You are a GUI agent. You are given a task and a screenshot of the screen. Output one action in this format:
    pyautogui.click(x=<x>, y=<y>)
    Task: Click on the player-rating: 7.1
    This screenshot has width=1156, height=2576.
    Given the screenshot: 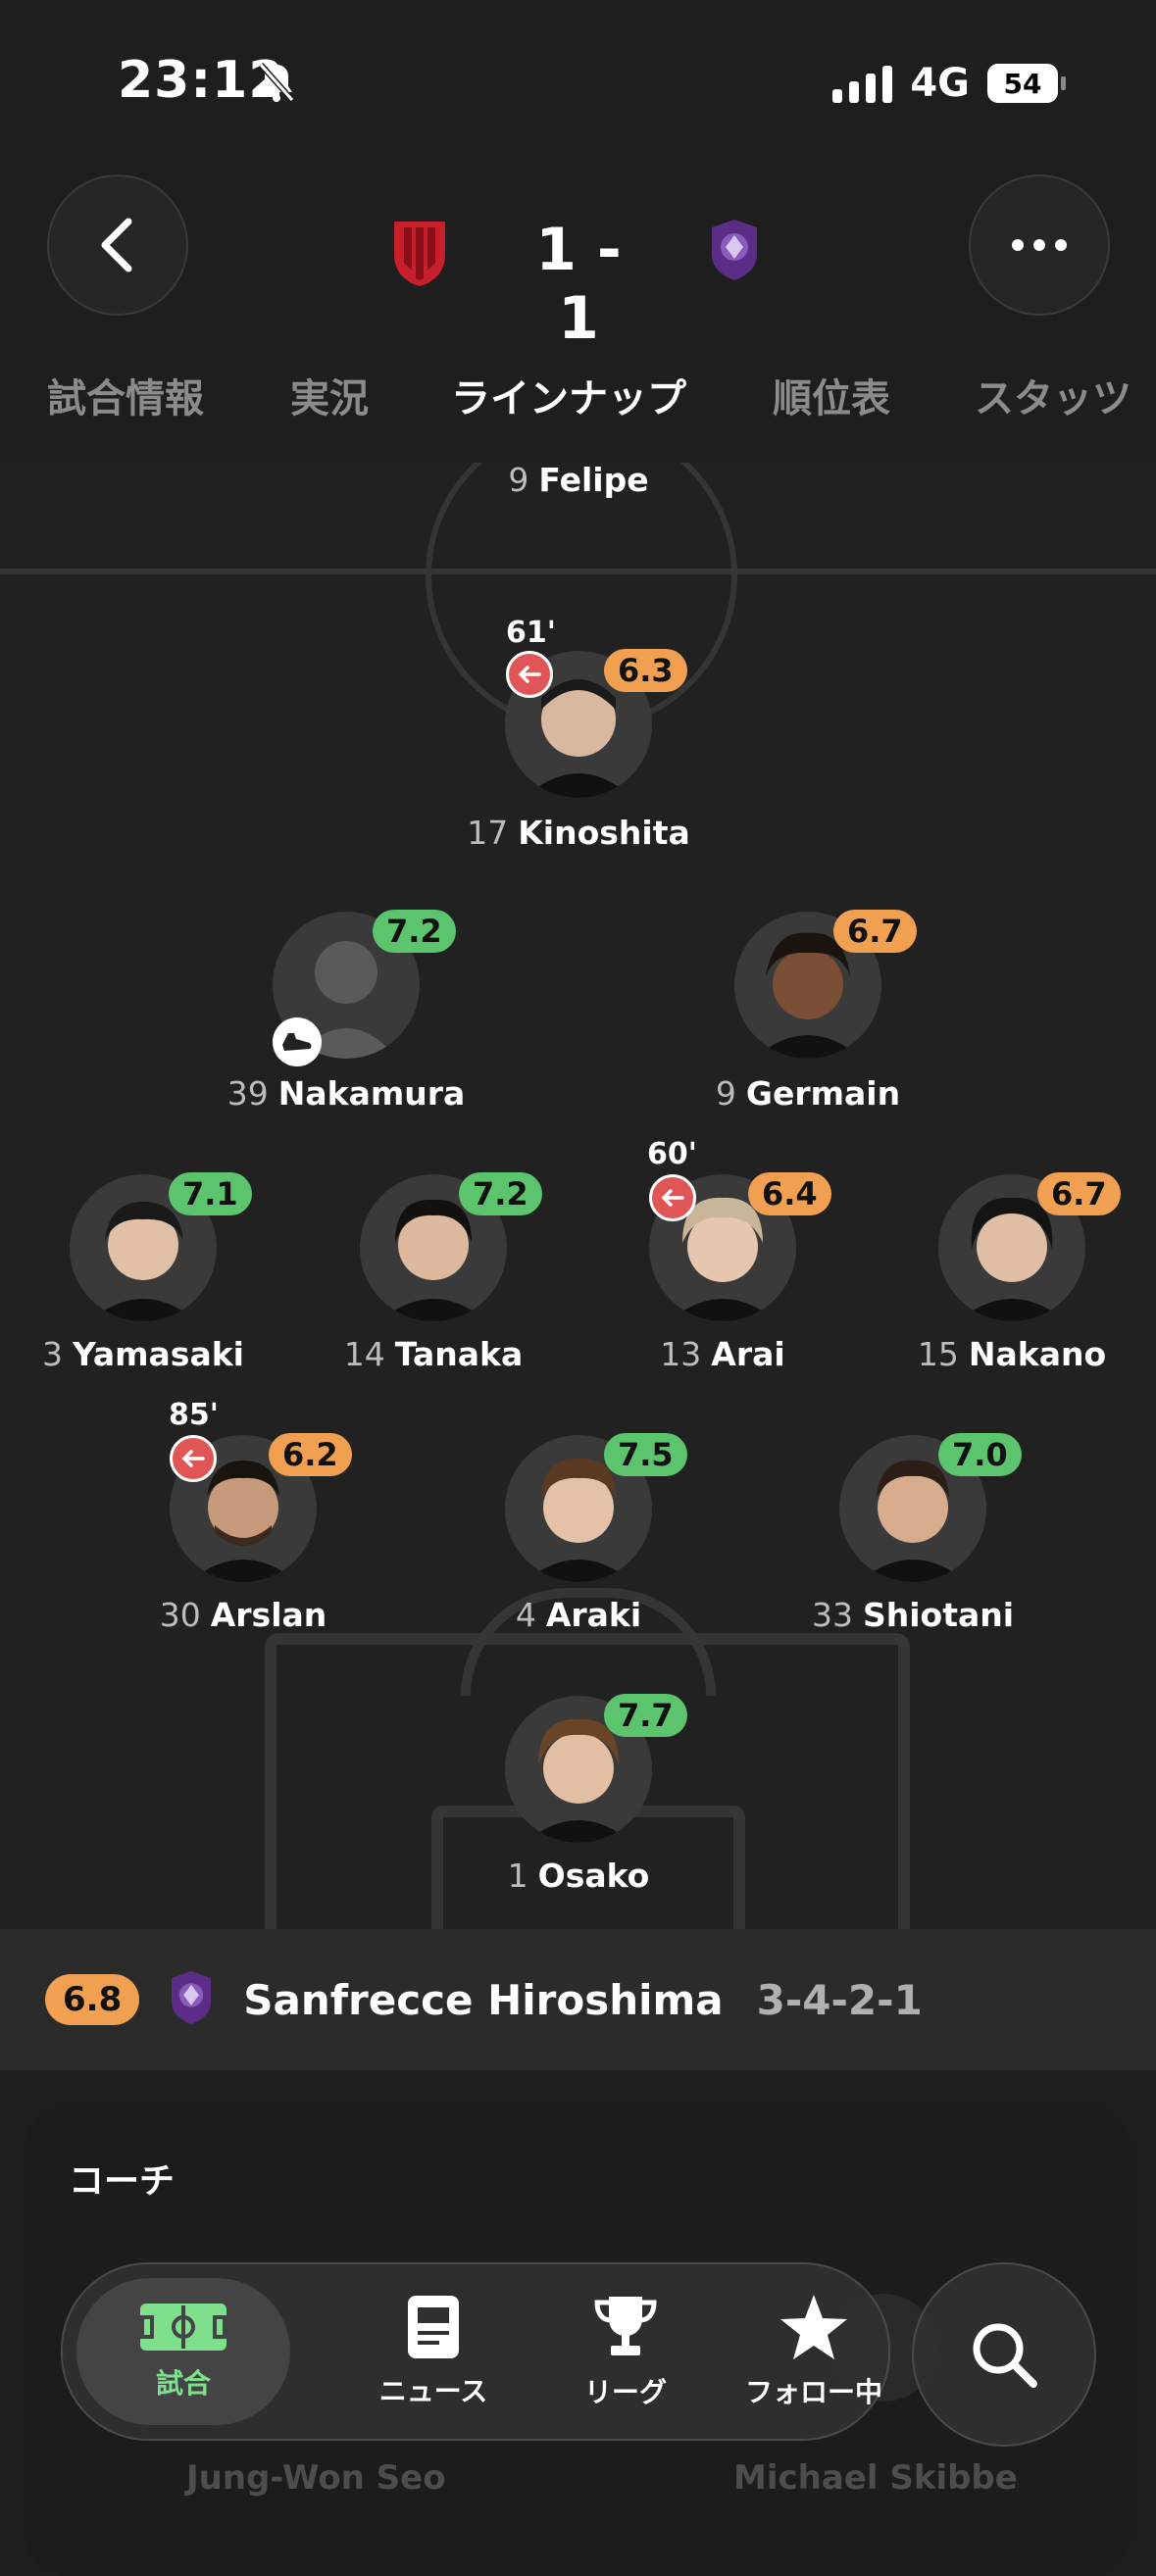 What is the action you would take?
    pyautogui.click(x=210, y=1193)
    